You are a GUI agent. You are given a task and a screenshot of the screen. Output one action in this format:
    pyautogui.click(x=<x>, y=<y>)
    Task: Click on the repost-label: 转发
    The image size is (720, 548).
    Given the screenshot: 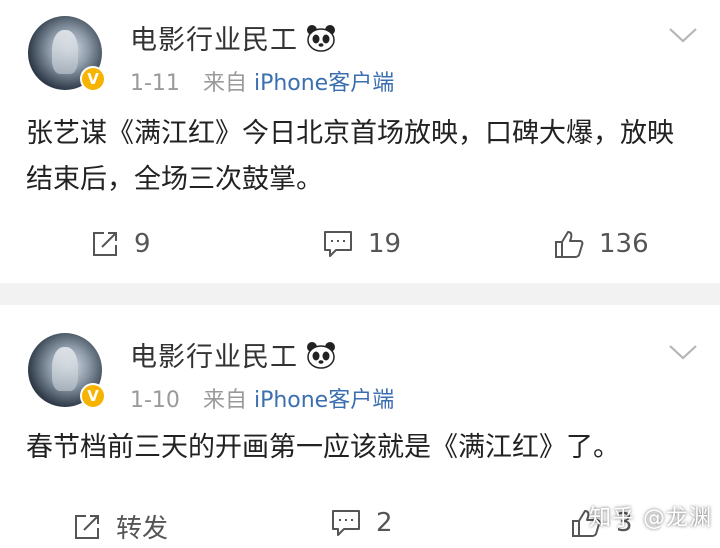 What is the action you would take?
    pyautogui.click(x=142, y=529)
    